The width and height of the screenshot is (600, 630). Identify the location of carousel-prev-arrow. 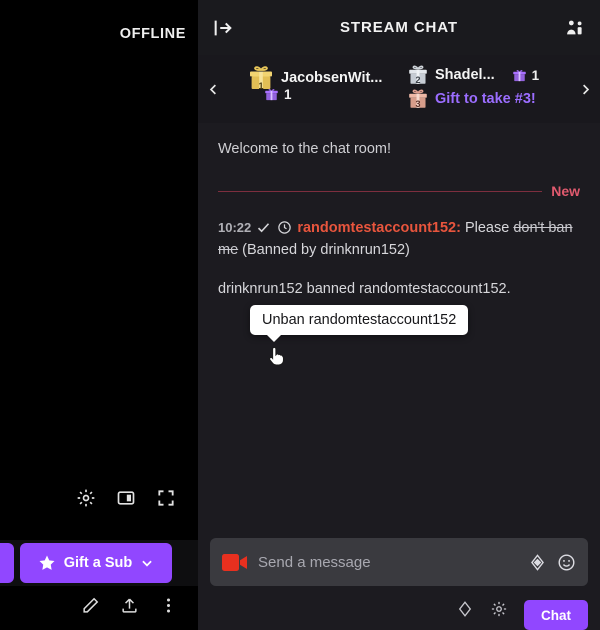
(213, 89).